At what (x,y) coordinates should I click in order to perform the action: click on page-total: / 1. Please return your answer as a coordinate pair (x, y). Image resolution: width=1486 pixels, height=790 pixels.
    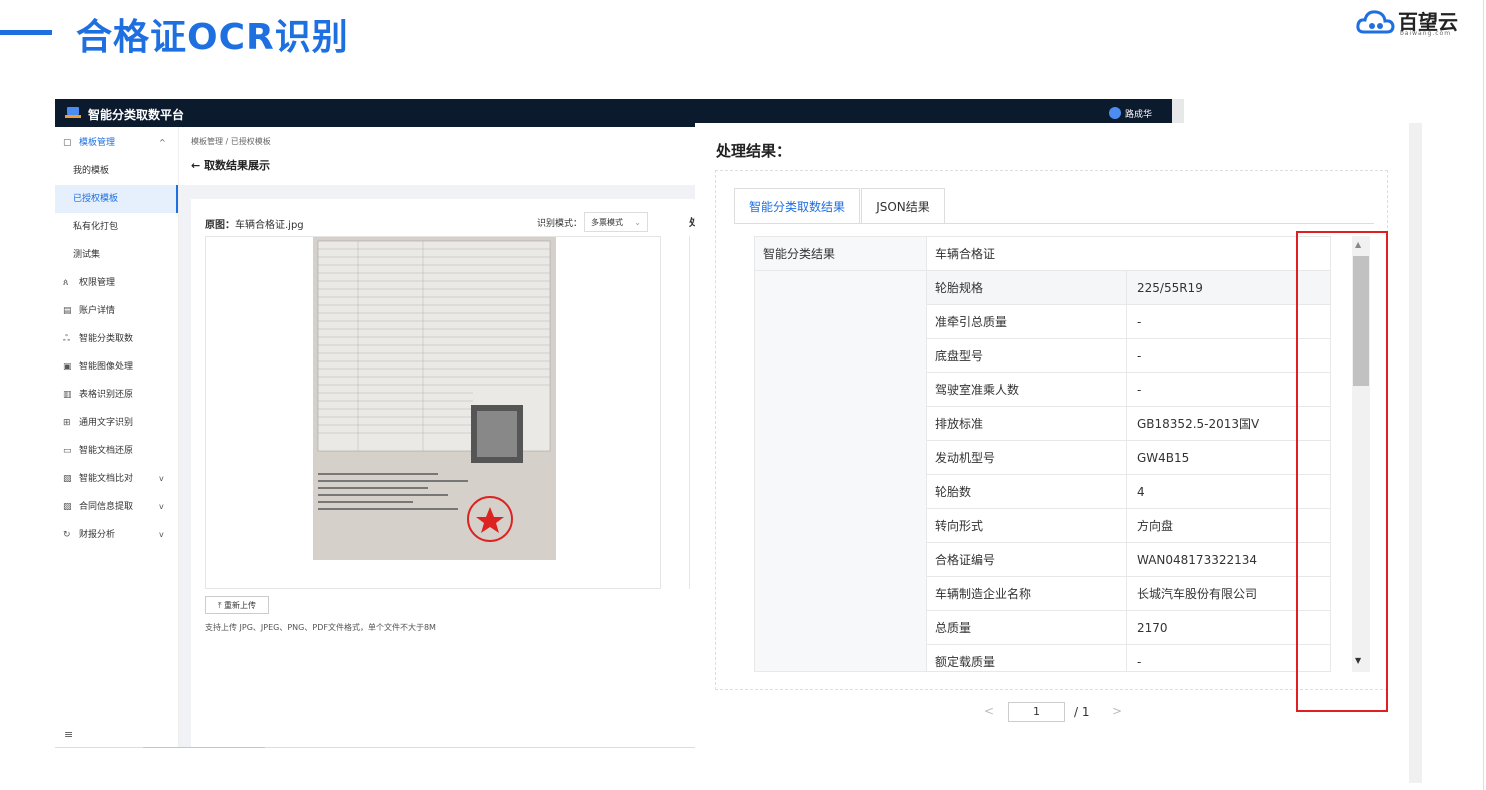
    Looking at the image, I should click on (1082, 712).